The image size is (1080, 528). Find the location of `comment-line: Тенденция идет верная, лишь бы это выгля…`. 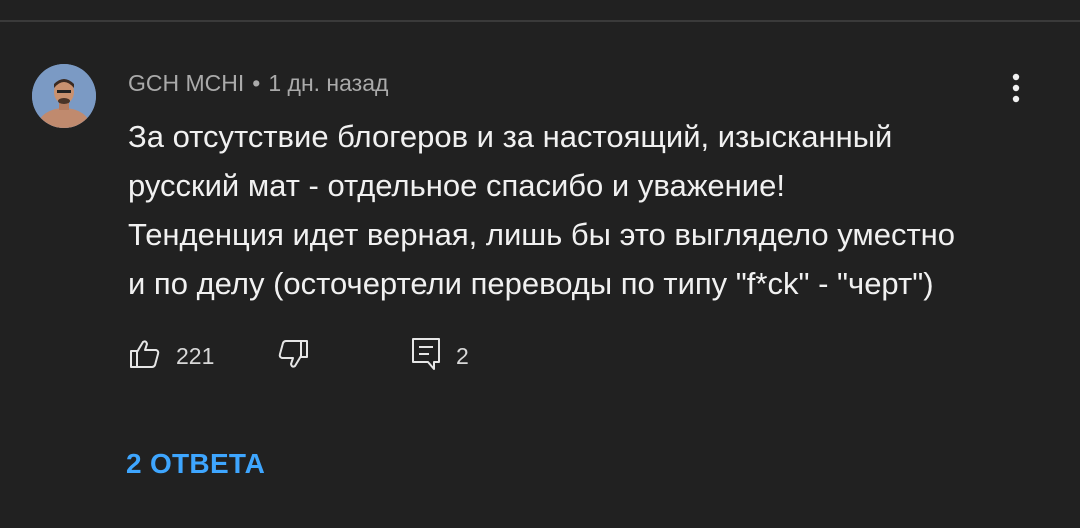

comment-line: Тенденция идет верная, лишь бы это выгля… is located at coordinates (542, 234).